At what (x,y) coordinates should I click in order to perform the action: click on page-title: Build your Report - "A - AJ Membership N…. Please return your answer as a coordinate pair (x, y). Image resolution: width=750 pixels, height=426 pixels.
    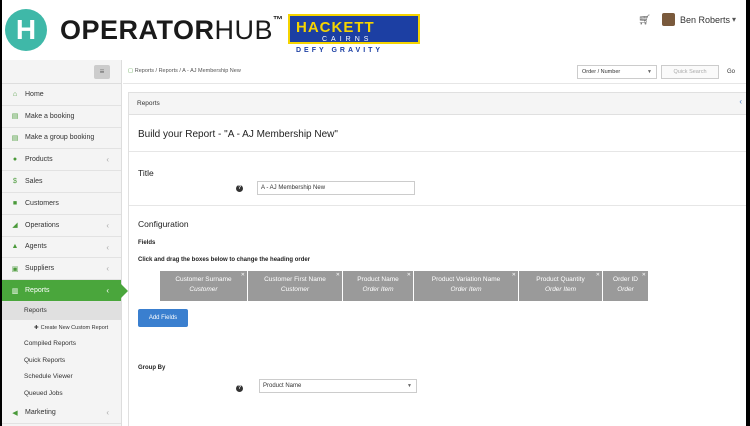
    Looking at the image, I should click on (238, 134).